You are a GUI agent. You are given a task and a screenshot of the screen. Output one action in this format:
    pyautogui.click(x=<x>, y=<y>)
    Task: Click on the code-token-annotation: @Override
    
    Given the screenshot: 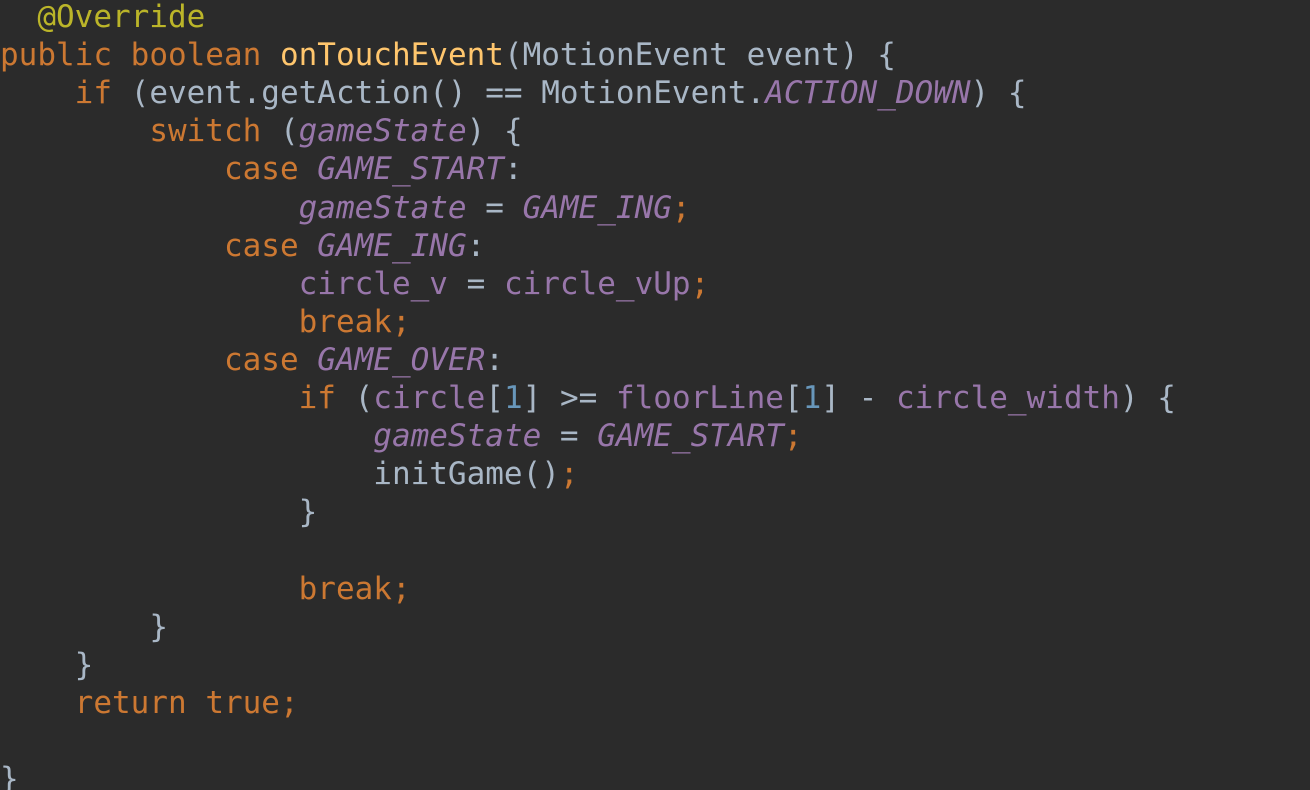 What is the action you would take?
    pyautogui.click(x=121, y=17)
    